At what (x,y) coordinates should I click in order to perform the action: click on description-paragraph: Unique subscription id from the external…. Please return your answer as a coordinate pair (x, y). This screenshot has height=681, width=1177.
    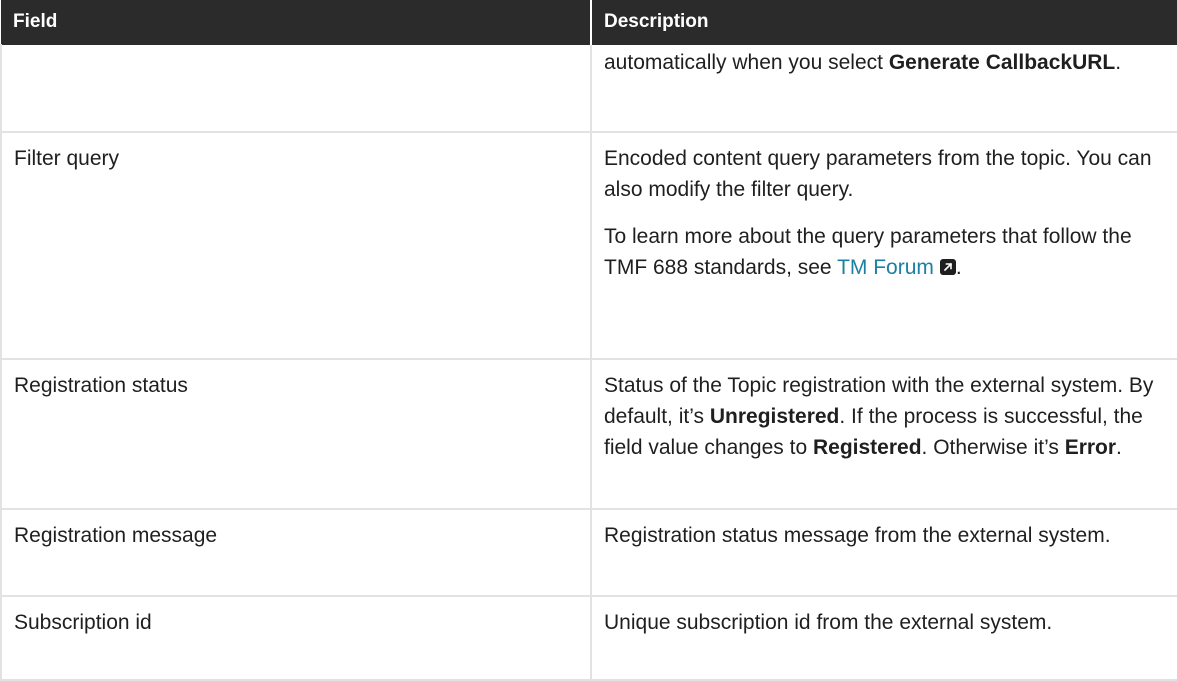
    Looking at the image, I should click on (828, 622).